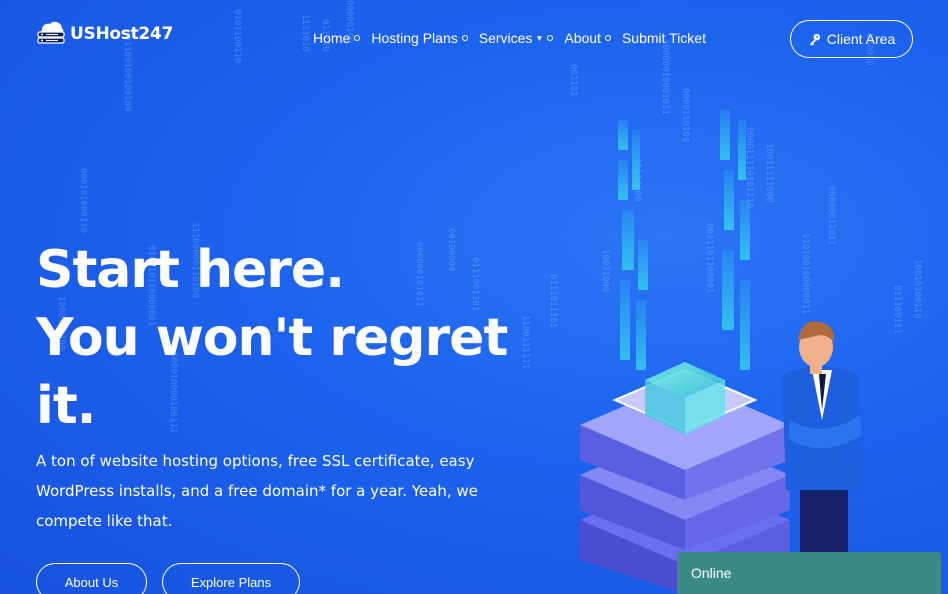 Image resolution: width=948 pixels, height=594 pixels. What do you see at coordinates (66, 406) in the screenshot?
I see `headline-line-3: it.` at bounding box center [66, 406].